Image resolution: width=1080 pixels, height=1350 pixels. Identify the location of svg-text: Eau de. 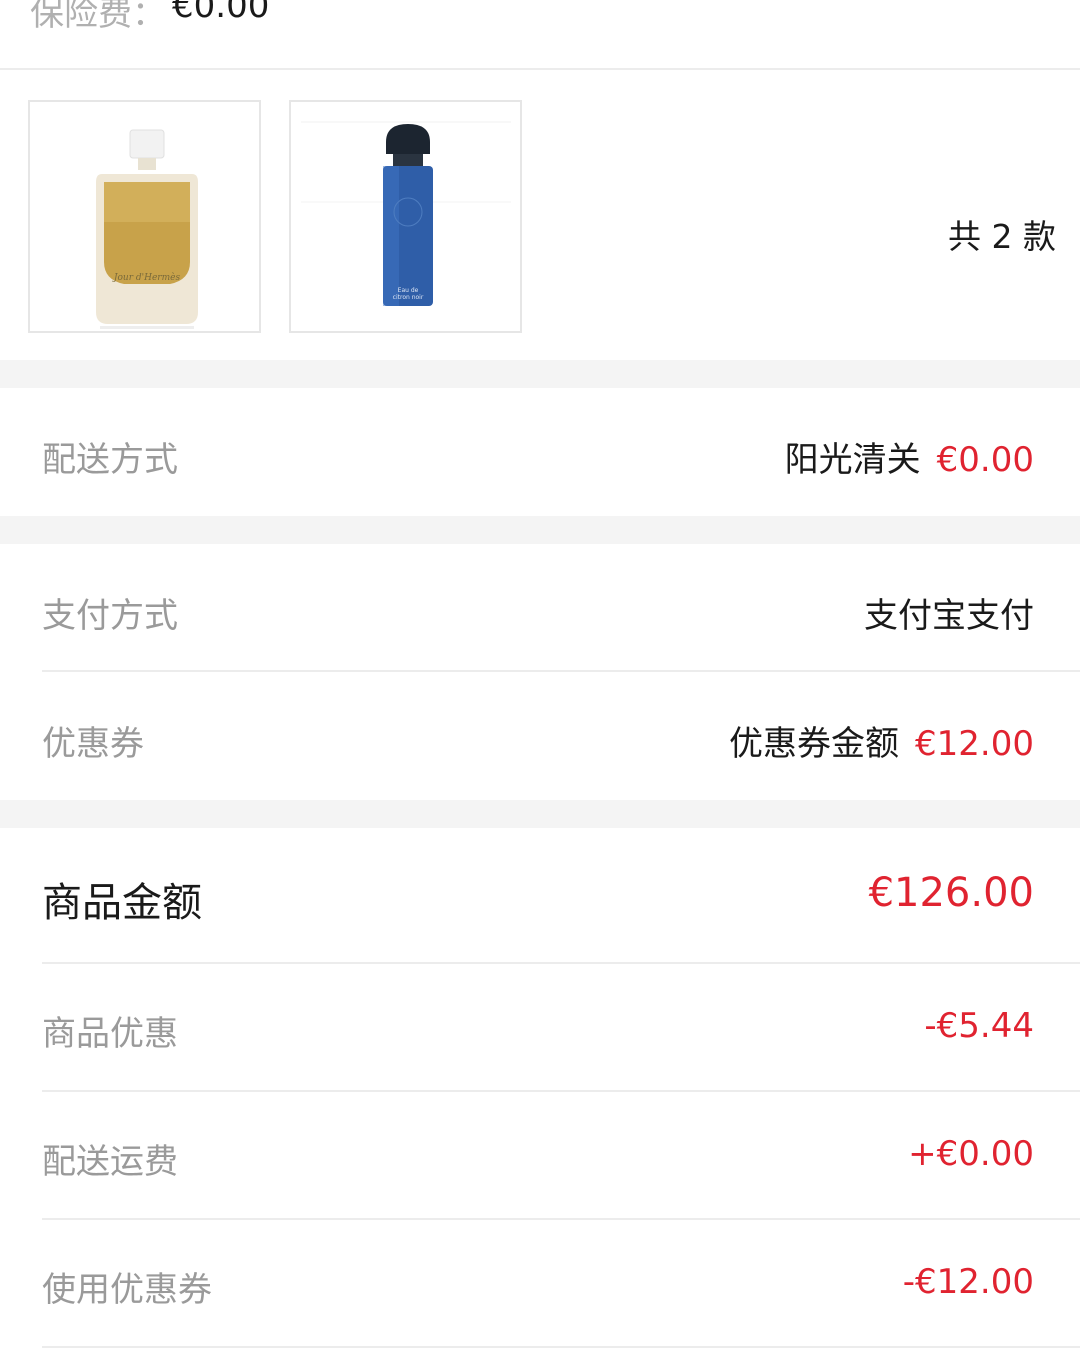
(408, 290).